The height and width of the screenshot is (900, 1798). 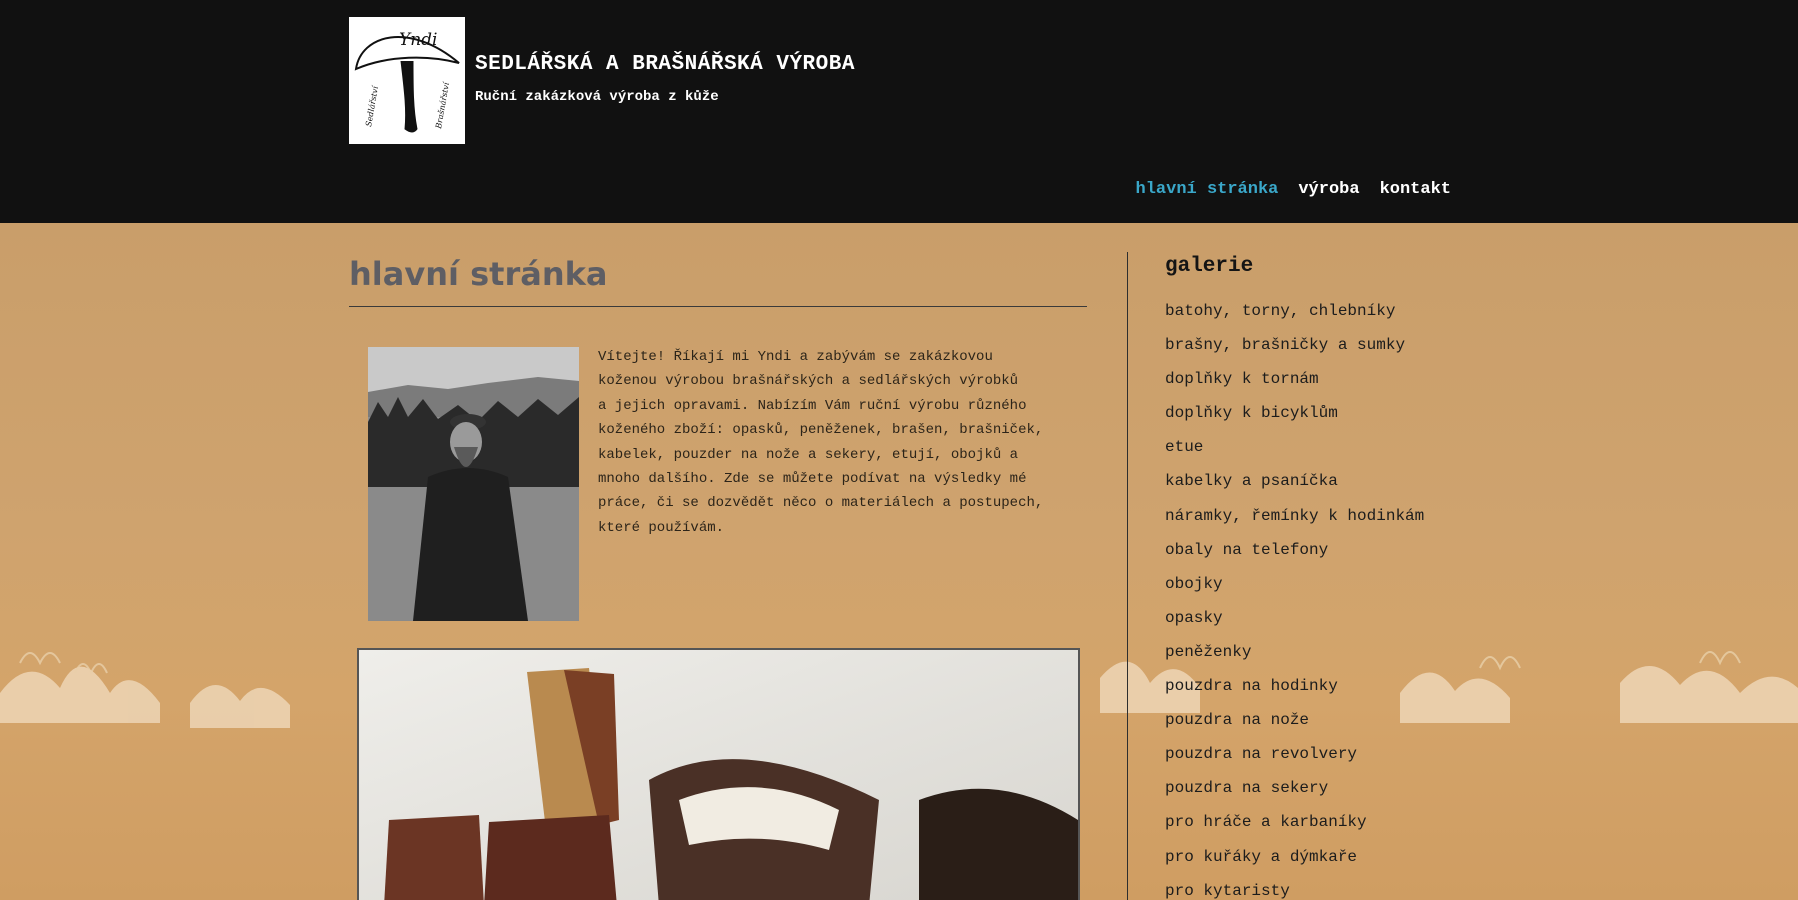 I want to click on gallery-item: pouzdra na nože, so click(x=1294, y=728).